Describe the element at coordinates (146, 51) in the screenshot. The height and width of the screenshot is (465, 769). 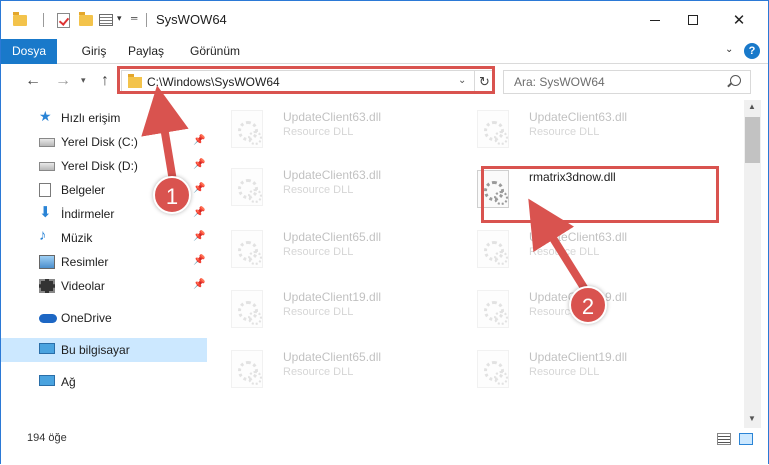
I see `tab-share: Paylaş` at that location.